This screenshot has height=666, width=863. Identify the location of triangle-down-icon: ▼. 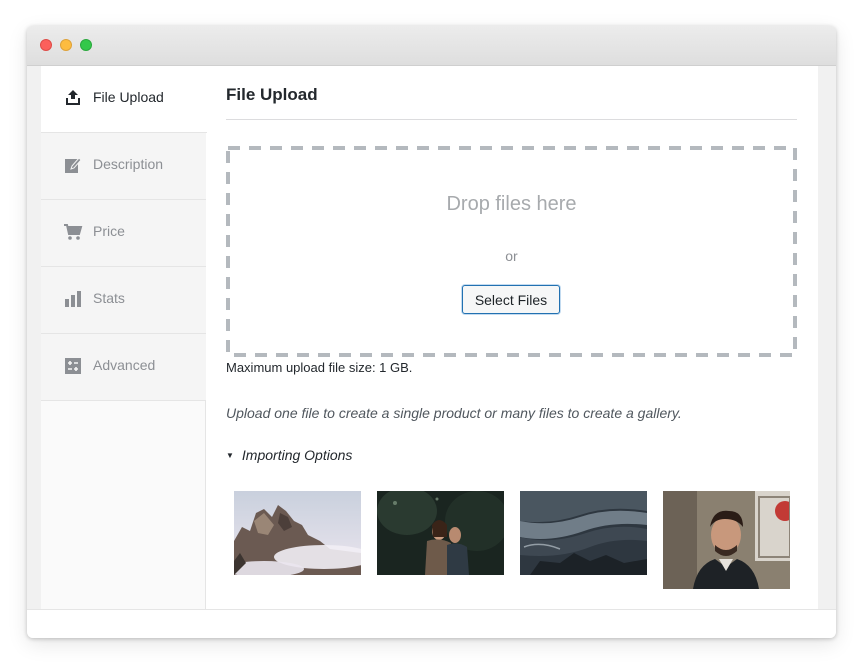
(230, 455).